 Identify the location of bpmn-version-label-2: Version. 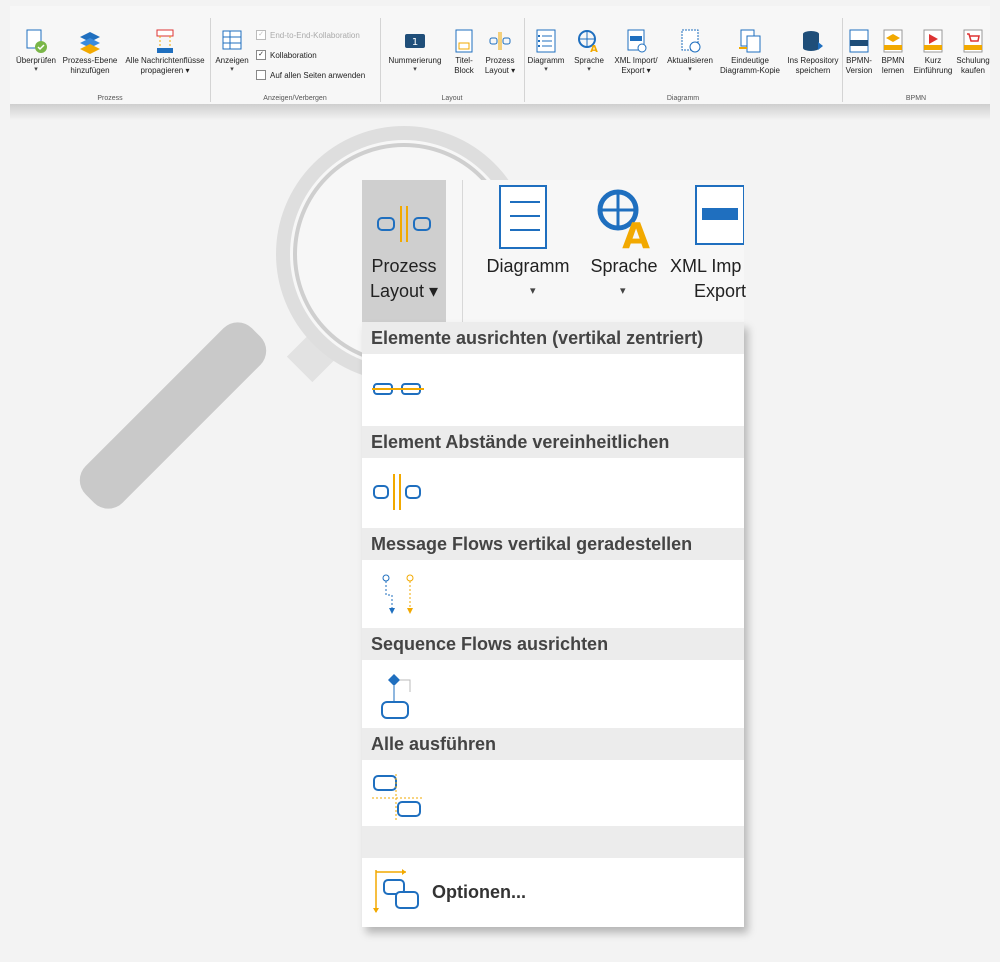
(859, 70).